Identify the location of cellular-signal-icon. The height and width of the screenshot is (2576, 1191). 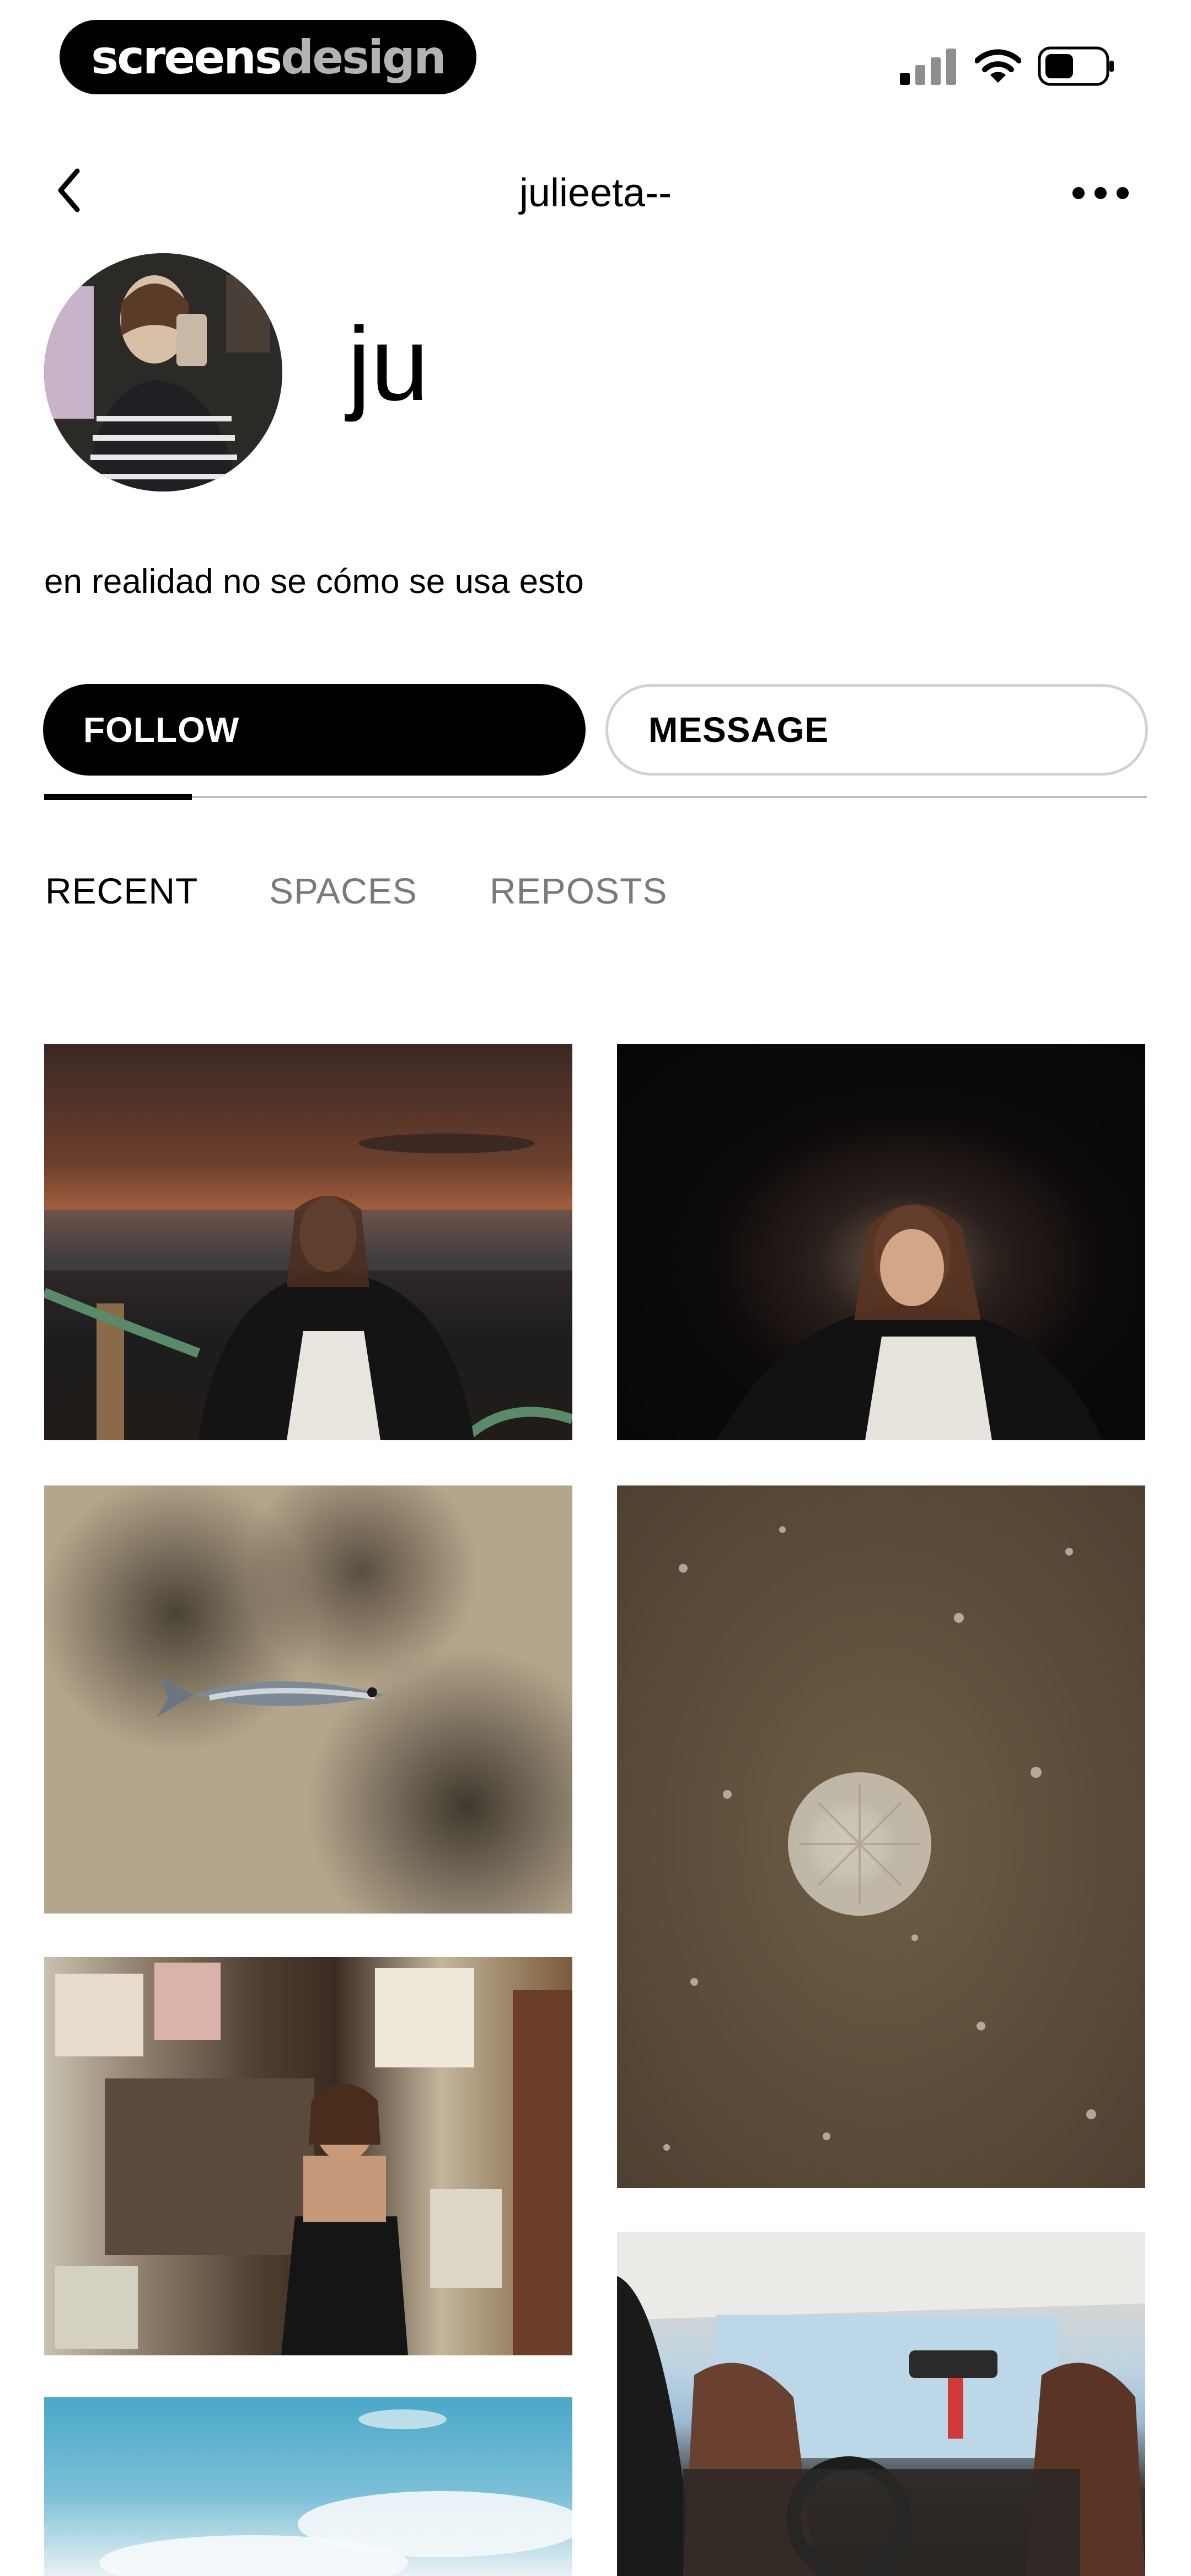
(928, 67).